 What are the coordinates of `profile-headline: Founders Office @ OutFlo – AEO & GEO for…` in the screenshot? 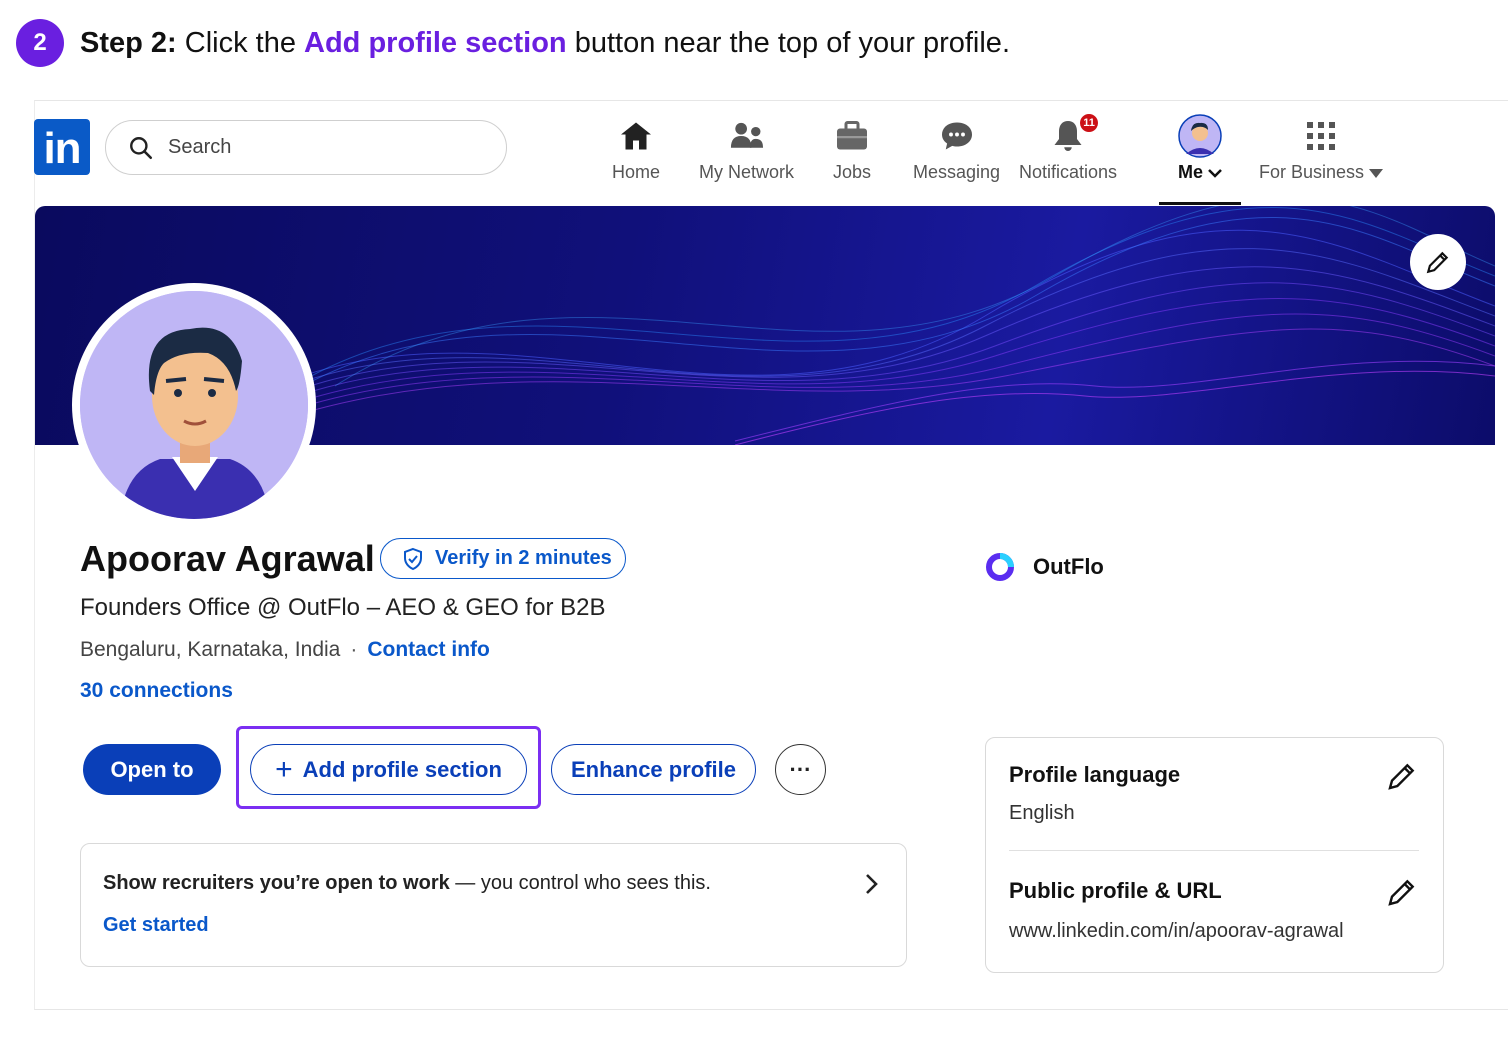 It's located at (343, 607).